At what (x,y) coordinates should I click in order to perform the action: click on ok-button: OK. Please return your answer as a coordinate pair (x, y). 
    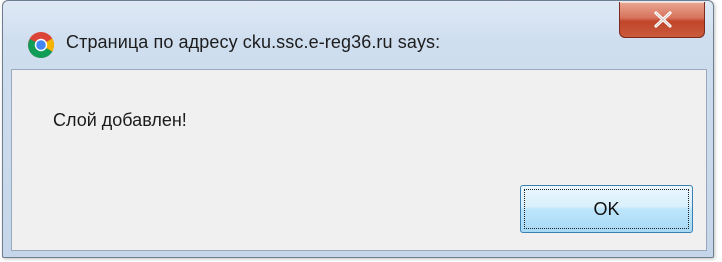
    Looking at the image, I should click on (606, 209).